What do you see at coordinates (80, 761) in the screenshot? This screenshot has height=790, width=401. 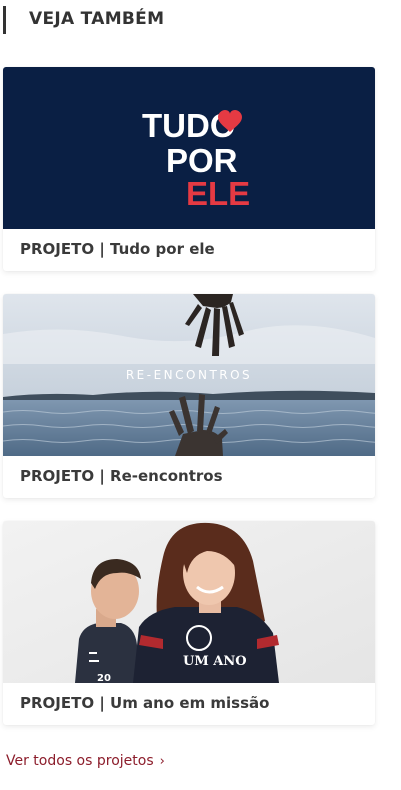 I see `see-all-label: Ver todos os projetos` at bounding box center [80, 761].